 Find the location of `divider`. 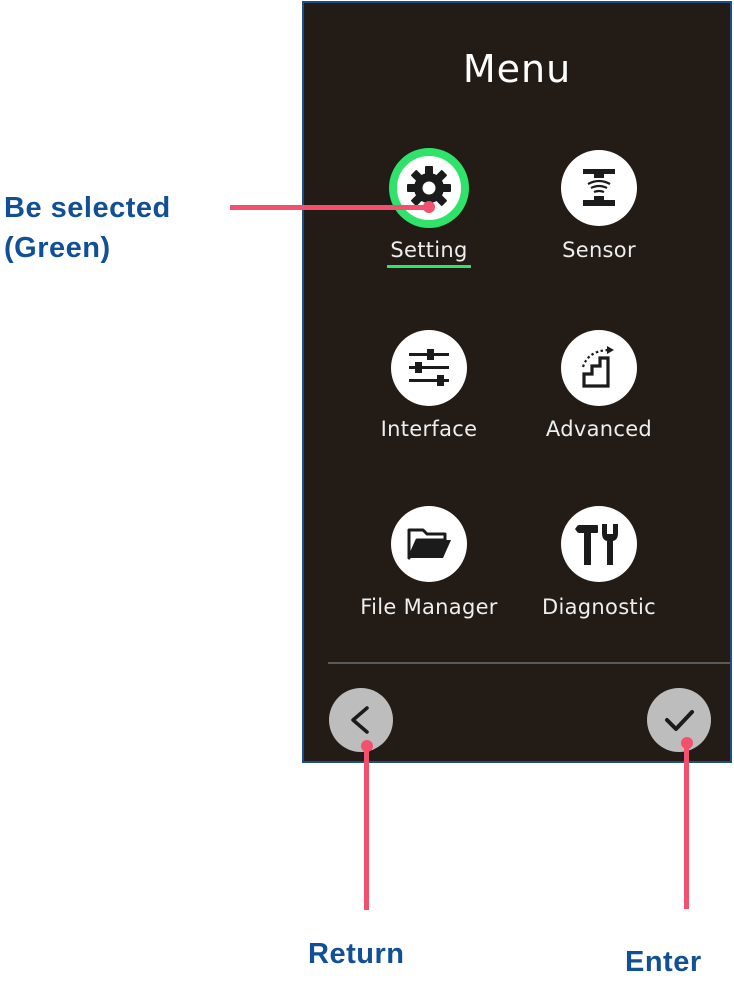

divider is located at coordinates (529, 663).